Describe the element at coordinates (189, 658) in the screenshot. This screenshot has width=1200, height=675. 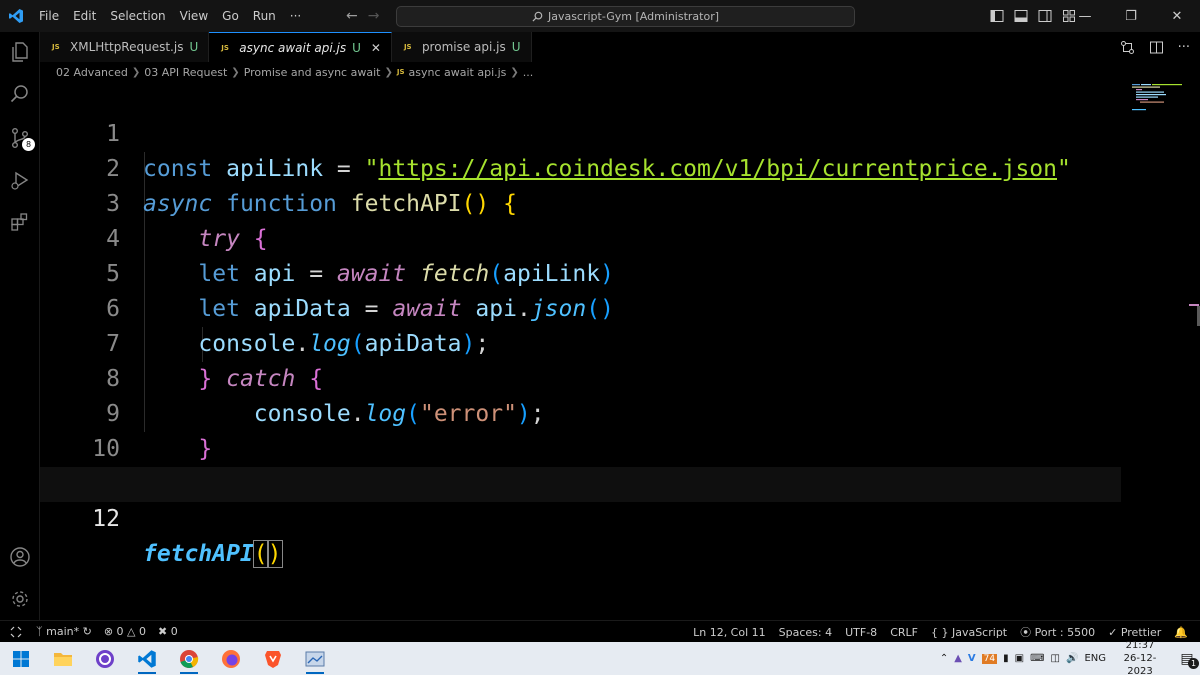
I see `chrome-icon` at that location.